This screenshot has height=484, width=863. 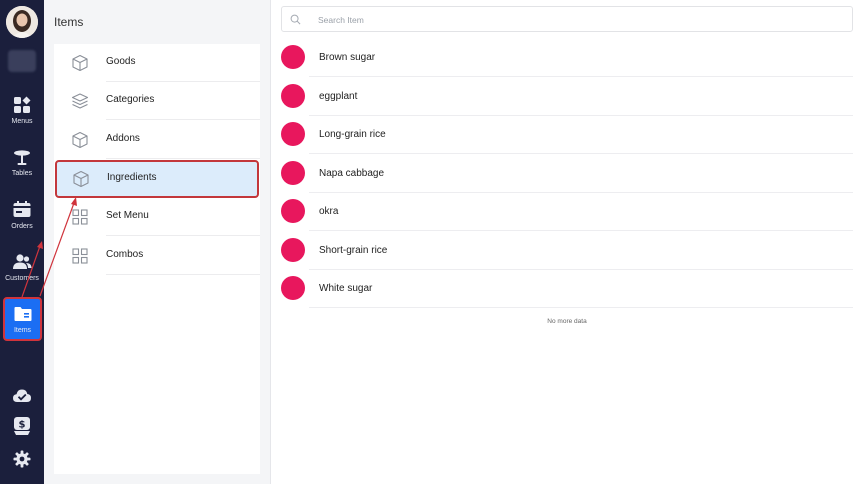 I want to click on item-name: Long-grain rice, so click(x=352, y=134).